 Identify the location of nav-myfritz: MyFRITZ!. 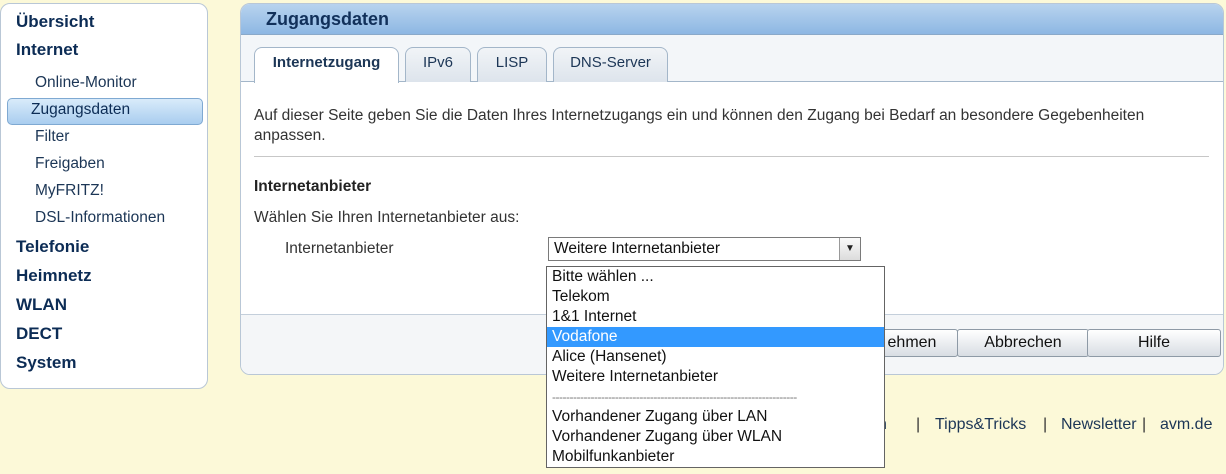
(104, 192).